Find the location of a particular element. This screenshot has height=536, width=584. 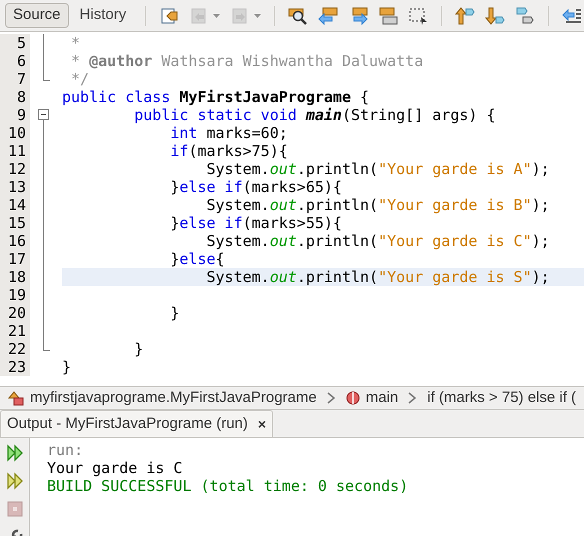

line-number: 15 is located at coordinates (17, 223).